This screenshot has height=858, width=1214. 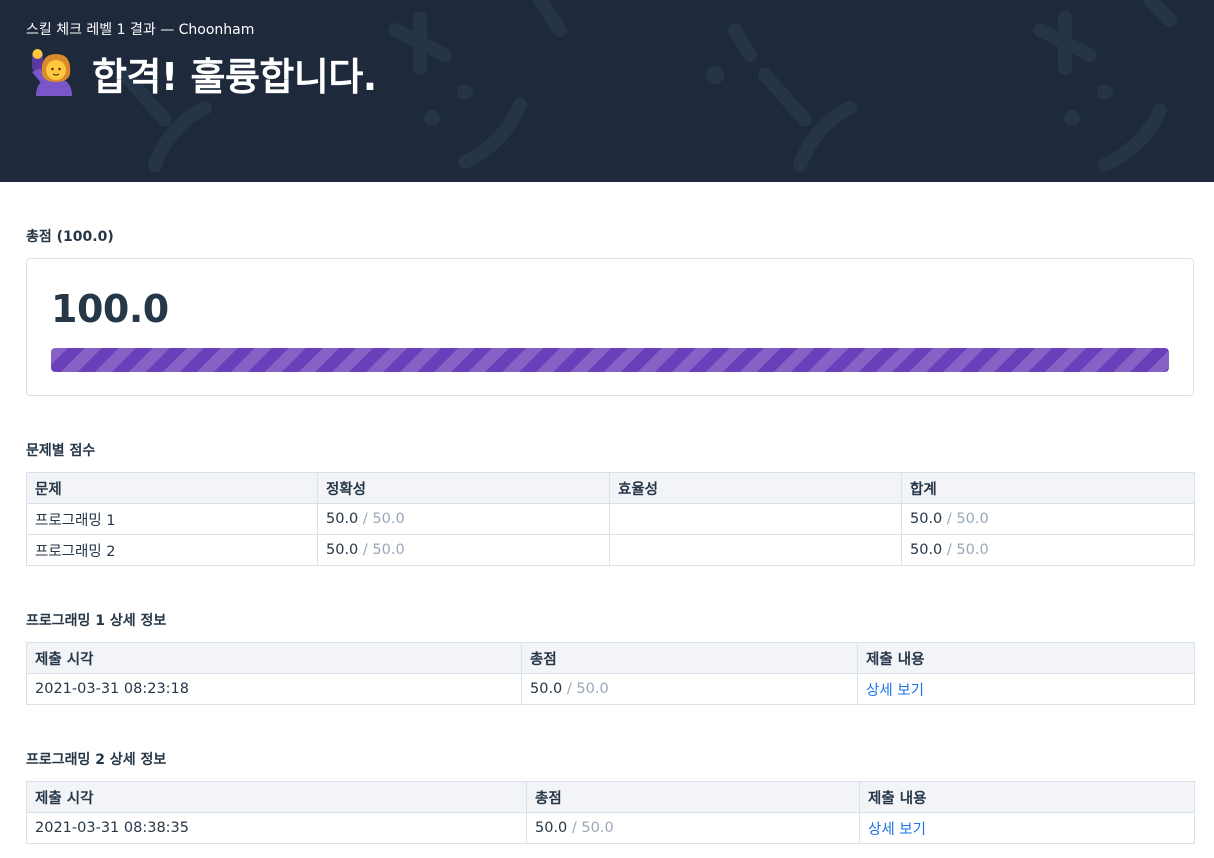 I want to click on problem-1-detail-title: 프로그래밍 1 상세 정보, so click(x=96, y=621).